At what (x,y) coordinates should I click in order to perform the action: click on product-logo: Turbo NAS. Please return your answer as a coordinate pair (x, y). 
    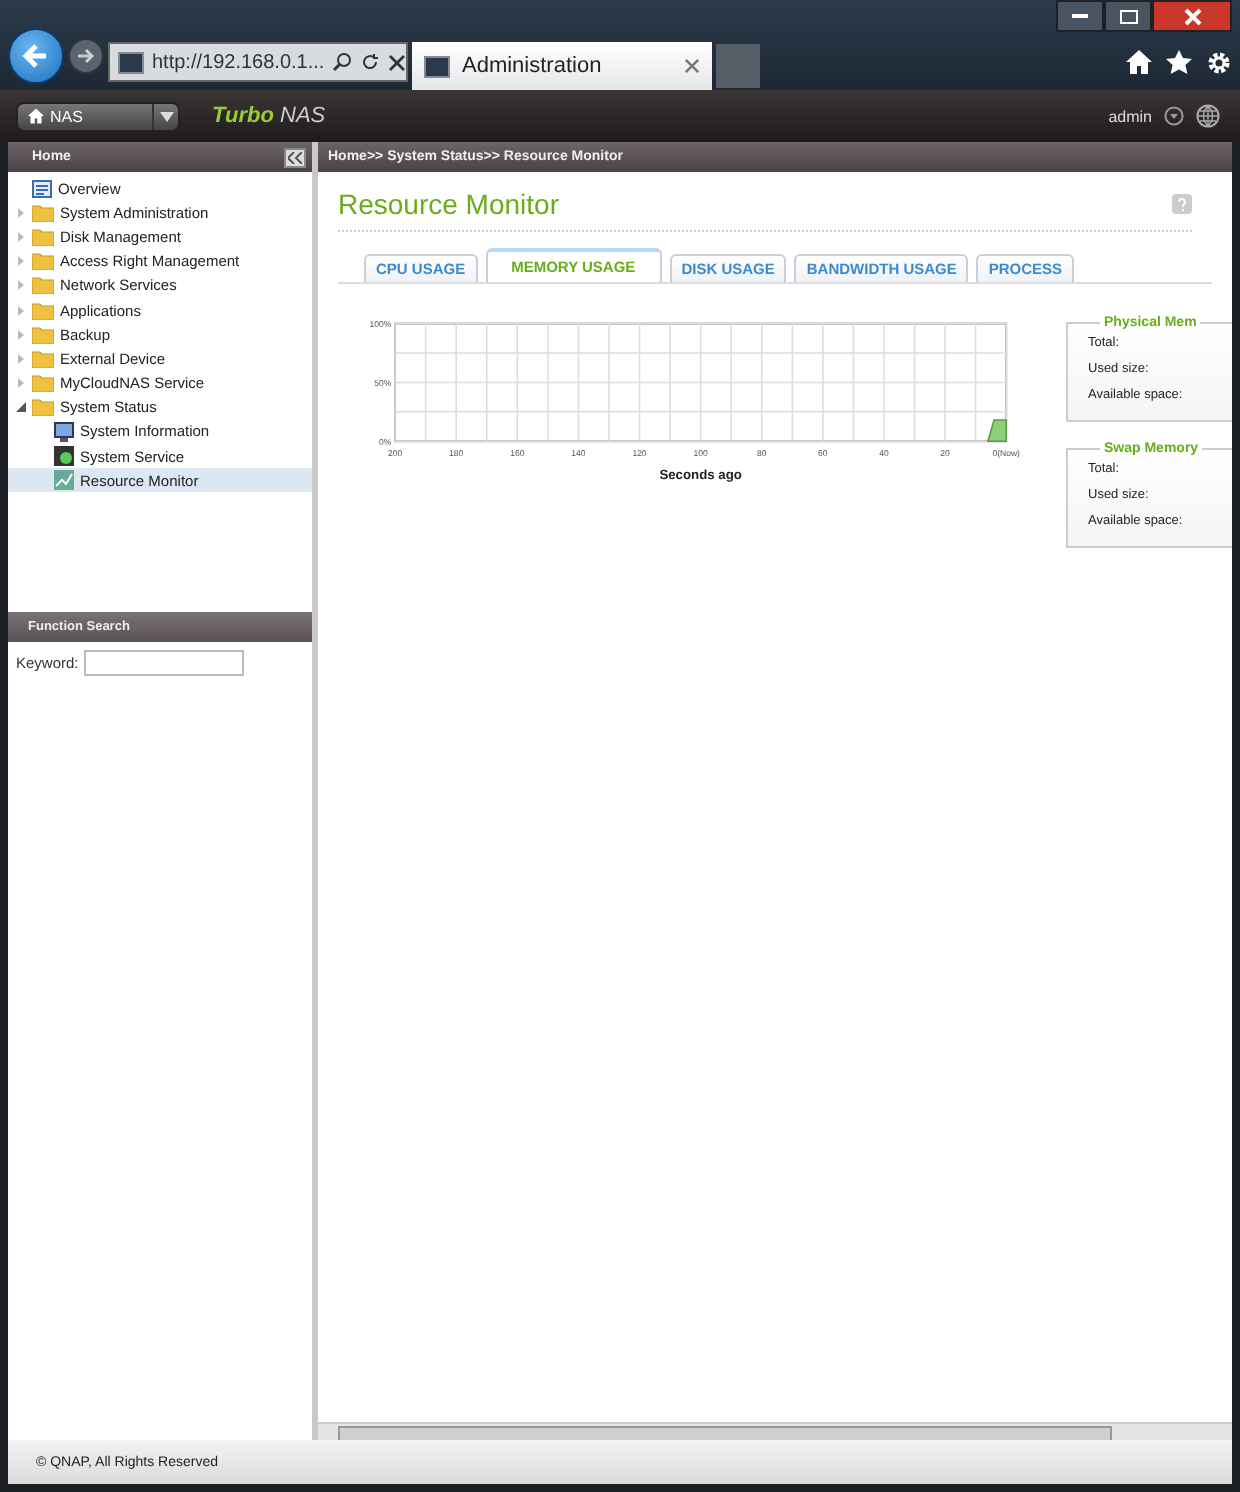
    Looking at the image, I should click on (269, 116).